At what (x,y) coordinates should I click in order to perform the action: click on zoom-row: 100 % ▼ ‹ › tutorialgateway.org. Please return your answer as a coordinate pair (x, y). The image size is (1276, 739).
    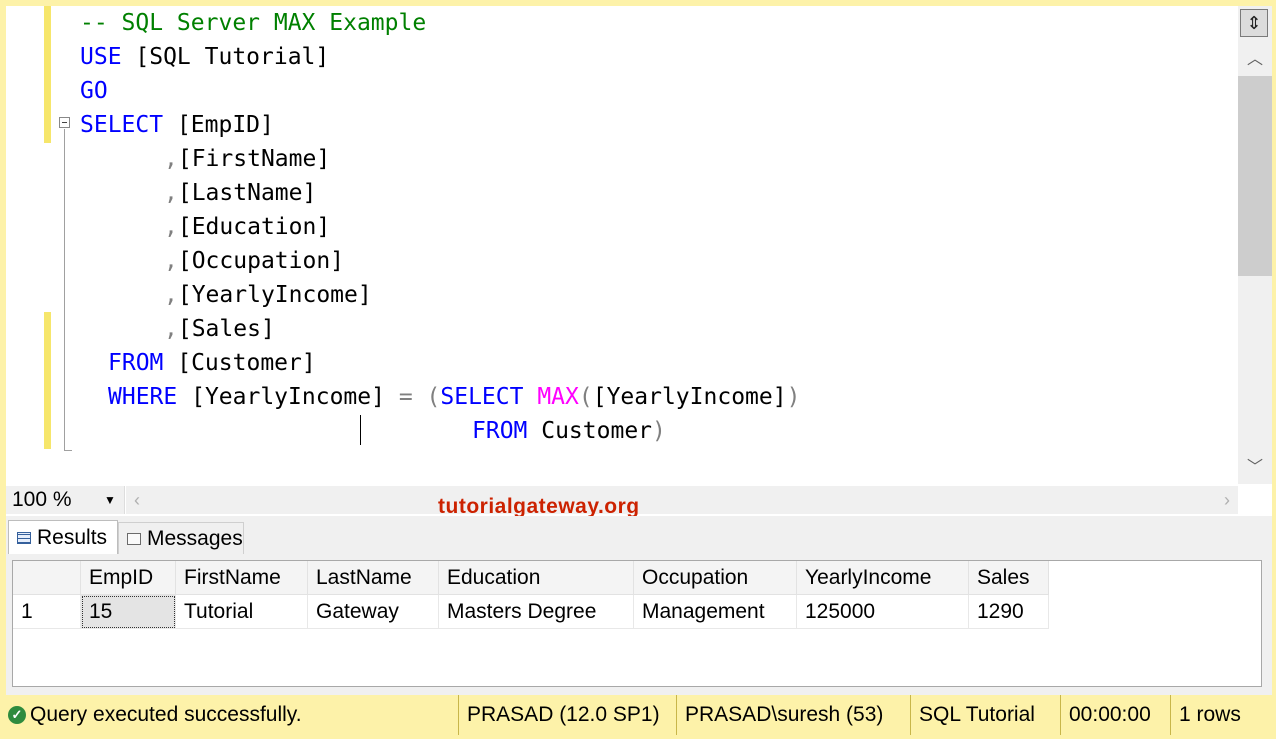
    Looking at the image, I should click on (622, 501).